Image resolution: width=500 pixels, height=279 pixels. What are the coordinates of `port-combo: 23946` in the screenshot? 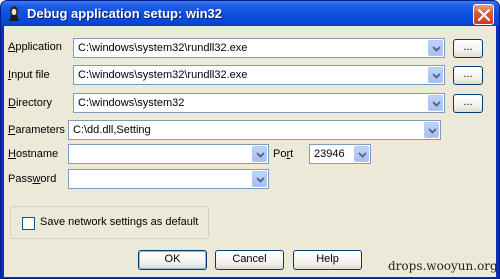 It's located at (340, 154).